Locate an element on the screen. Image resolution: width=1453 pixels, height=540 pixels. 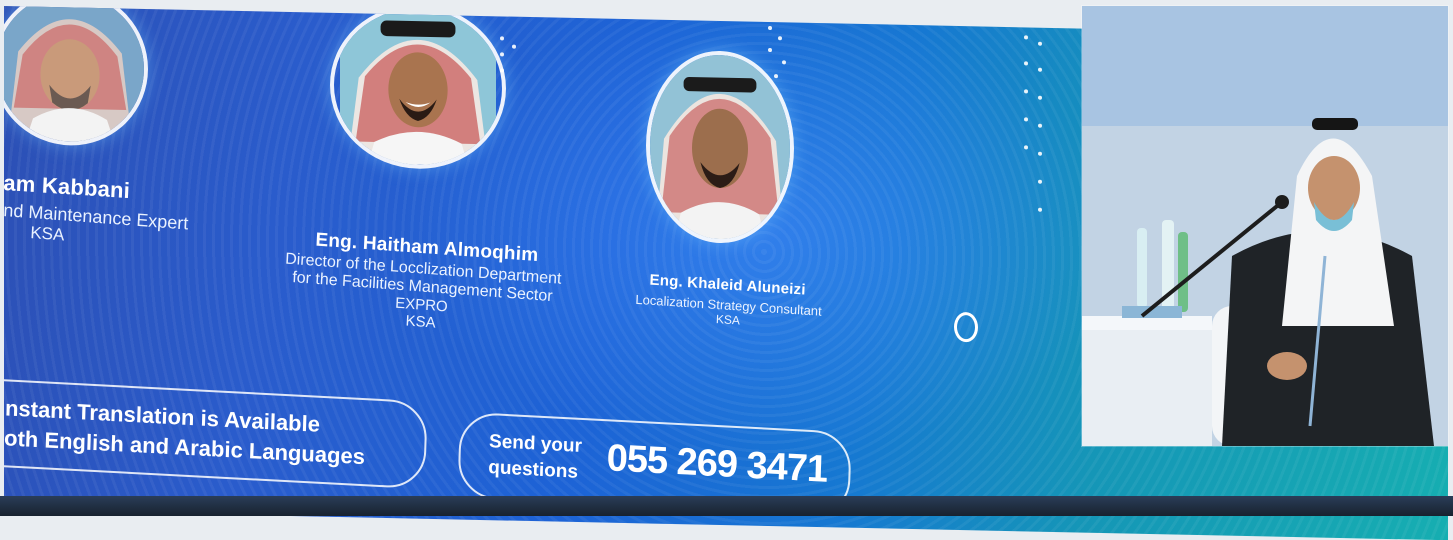
speaker-2-photo is located at coordinates (418, 87).